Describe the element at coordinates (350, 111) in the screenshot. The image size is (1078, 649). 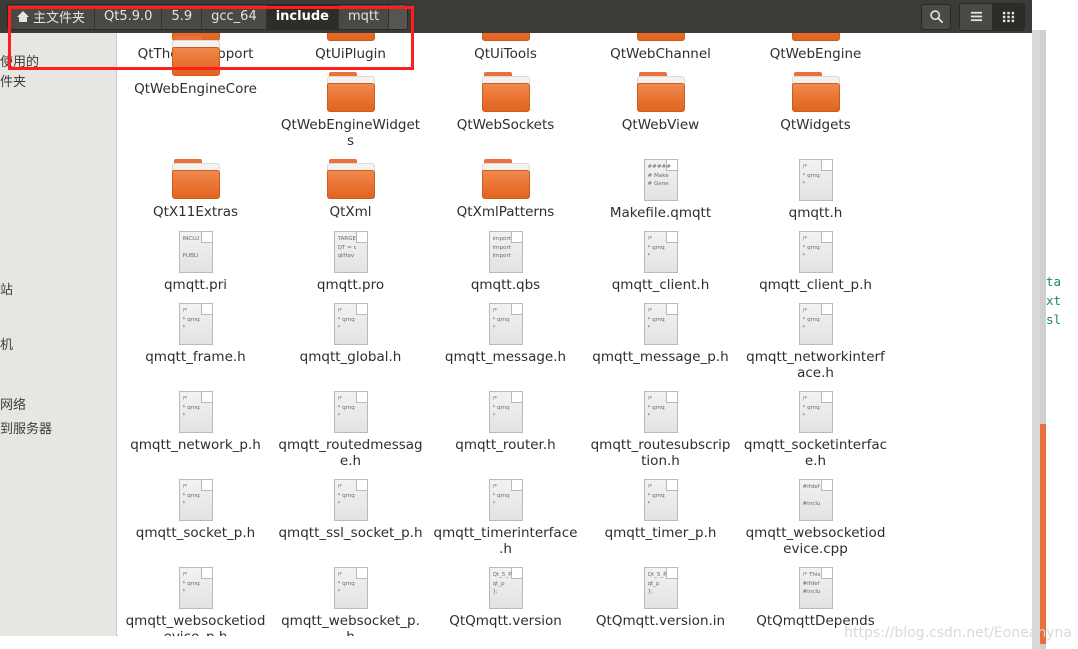
I see `folder-item: QtWebEngineWidgets` at that location.